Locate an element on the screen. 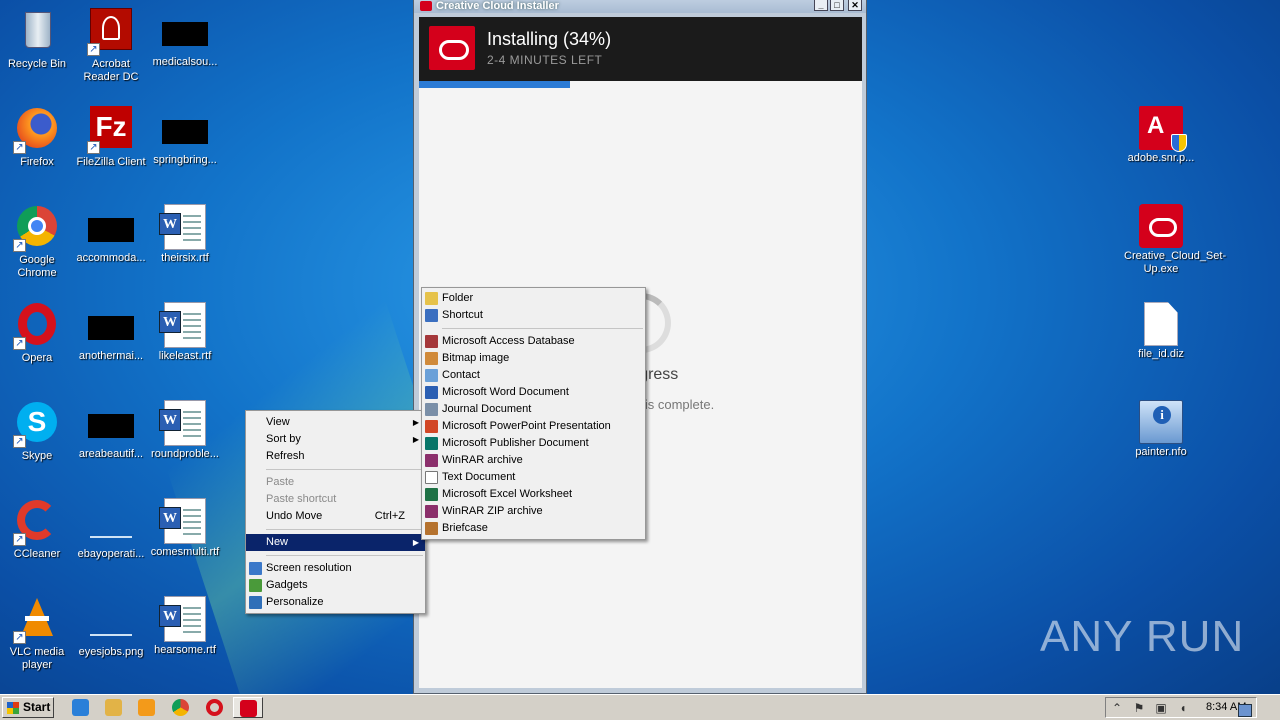  desktop-icon-google-chrome: ↗ Google Chrome is located at coordinates (37, 242).